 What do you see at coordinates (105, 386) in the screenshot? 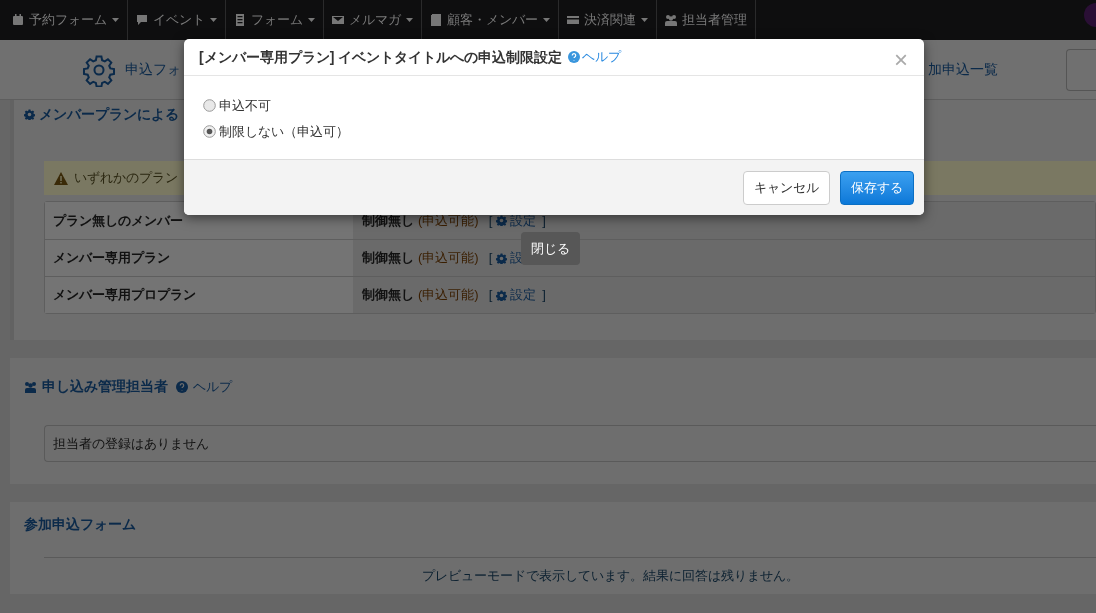
I see `section-title: 申し込み管理担当者` at bounding box center [105, 386].